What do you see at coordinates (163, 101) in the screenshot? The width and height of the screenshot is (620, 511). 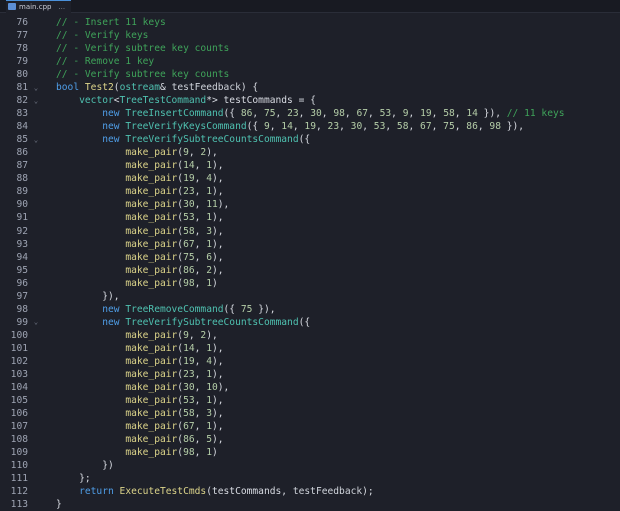 I see `code-token: TreeTestCommand` at bounding box center [163, 101].